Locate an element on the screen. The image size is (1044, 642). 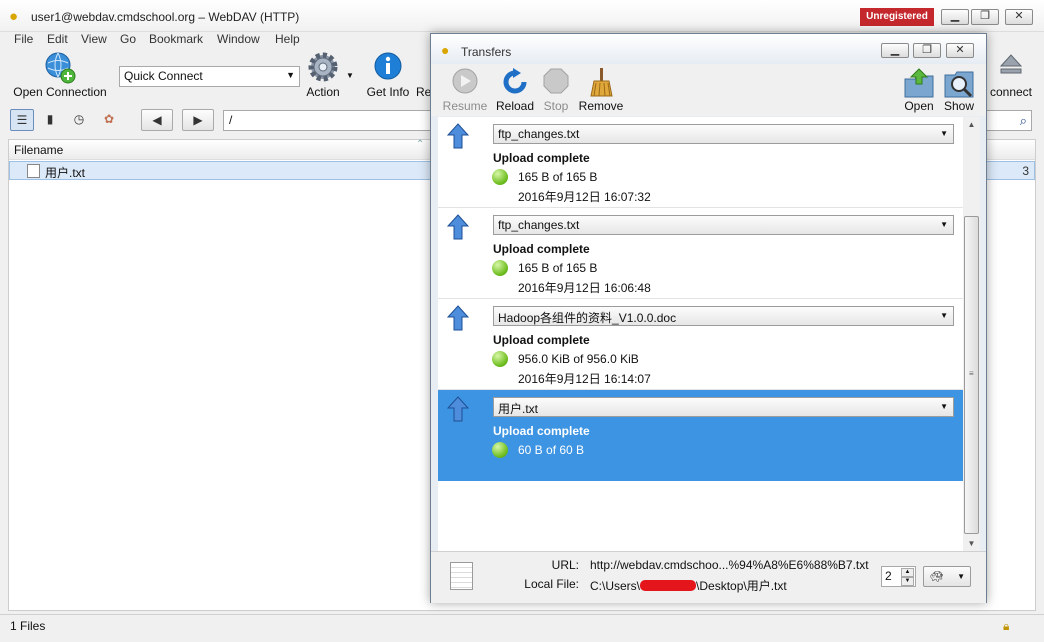
bonjour-button: ✿ is located at coordinates (109, 120).